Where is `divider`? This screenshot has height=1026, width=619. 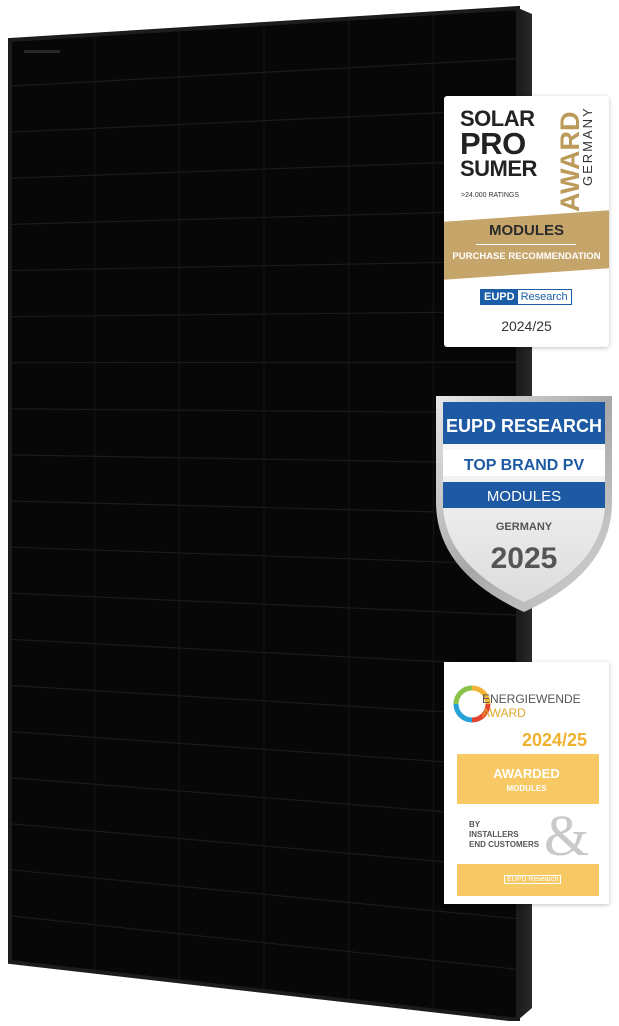
divider is located at coordinates (526, 244).